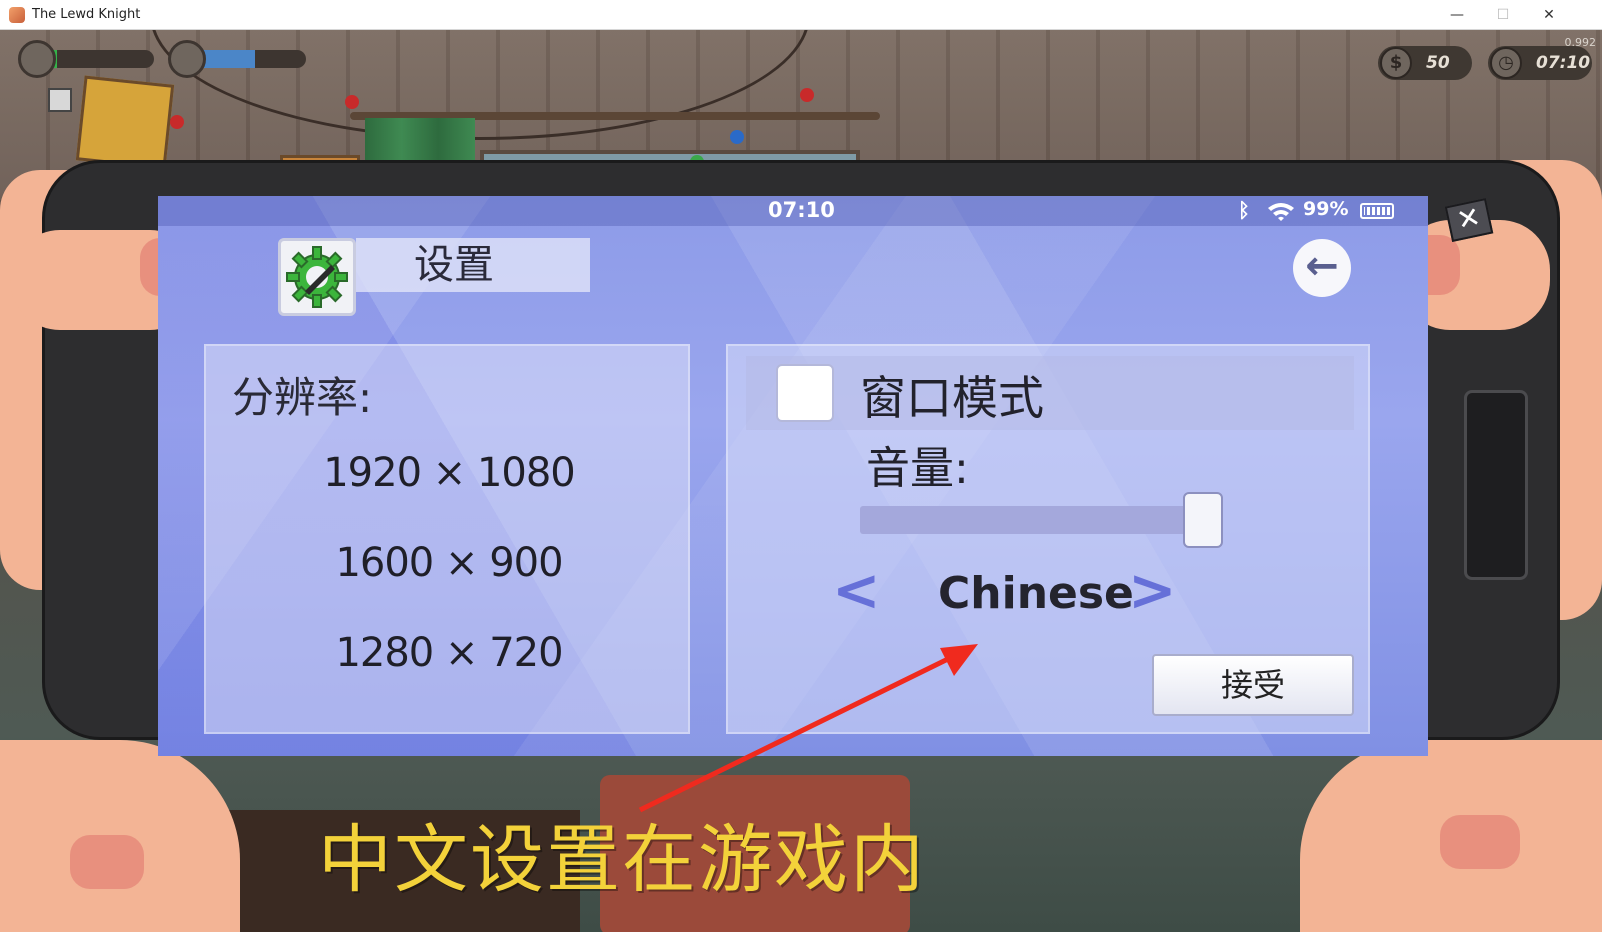 Image resolution: width=1602 pixels, height=932 pixels. I want to click on wifi-icon, so click(1281, 212).